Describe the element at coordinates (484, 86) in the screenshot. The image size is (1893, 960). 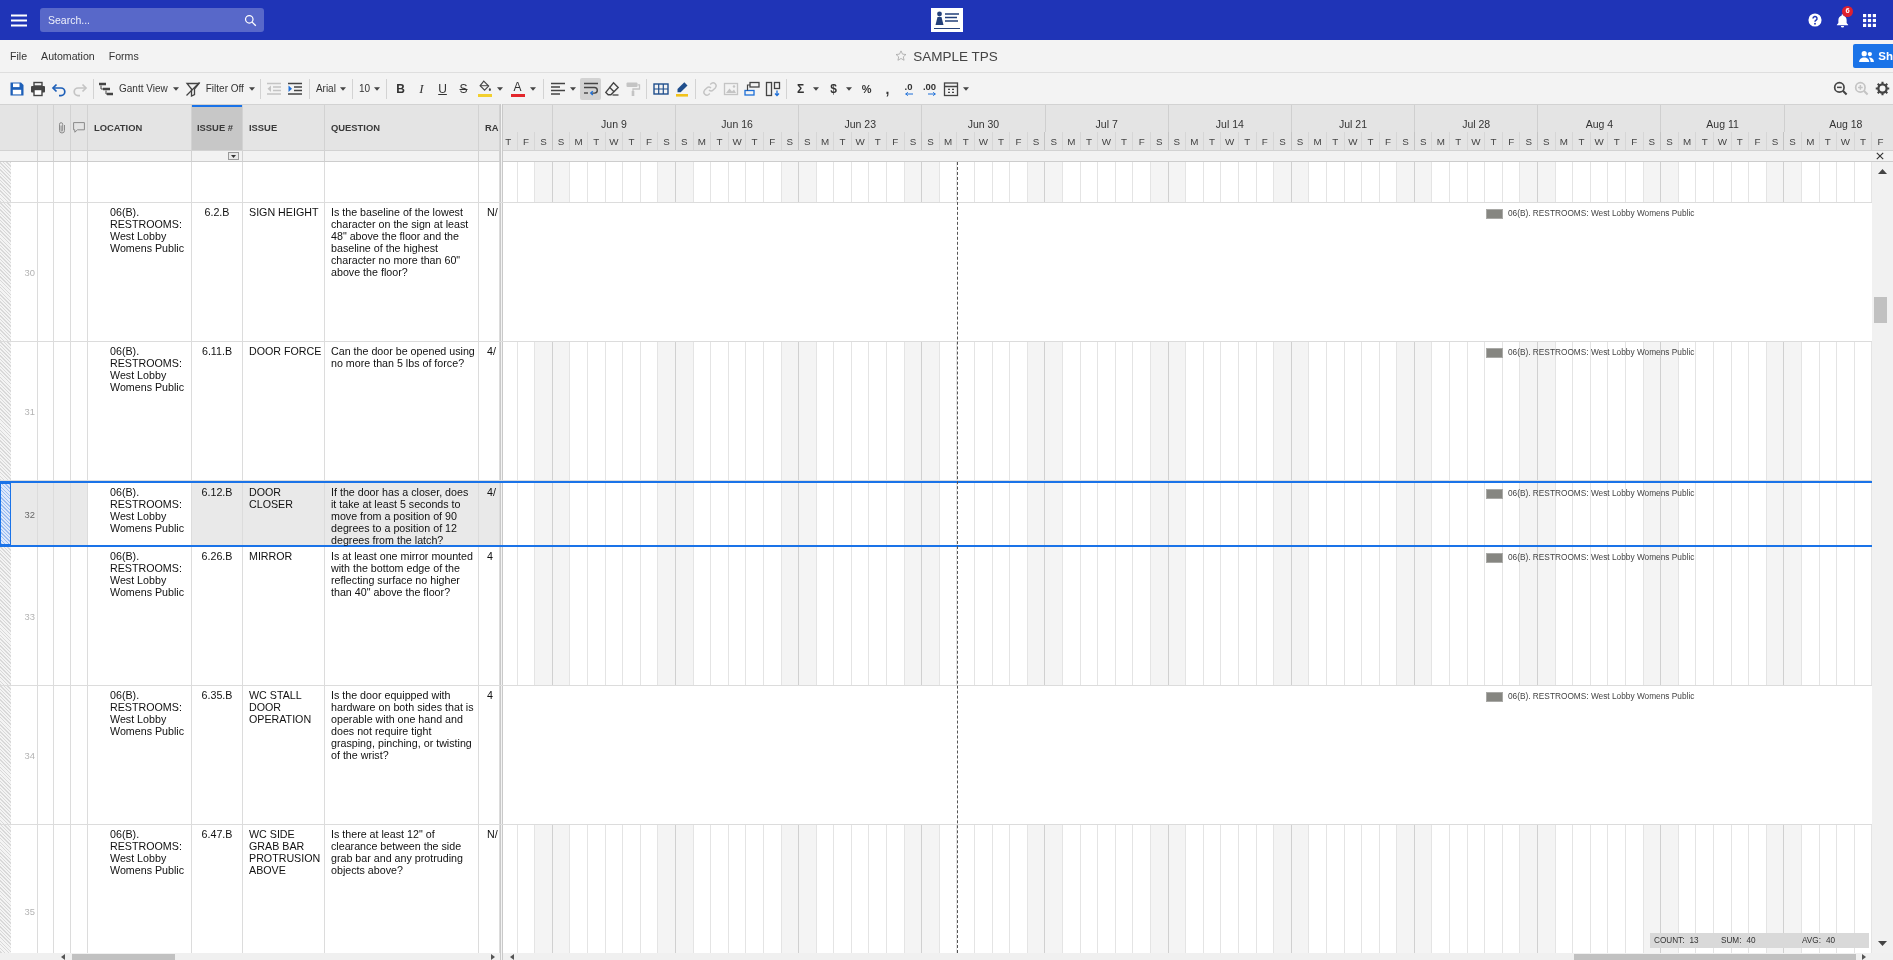
I see `paint-bucket-icon` at that location.